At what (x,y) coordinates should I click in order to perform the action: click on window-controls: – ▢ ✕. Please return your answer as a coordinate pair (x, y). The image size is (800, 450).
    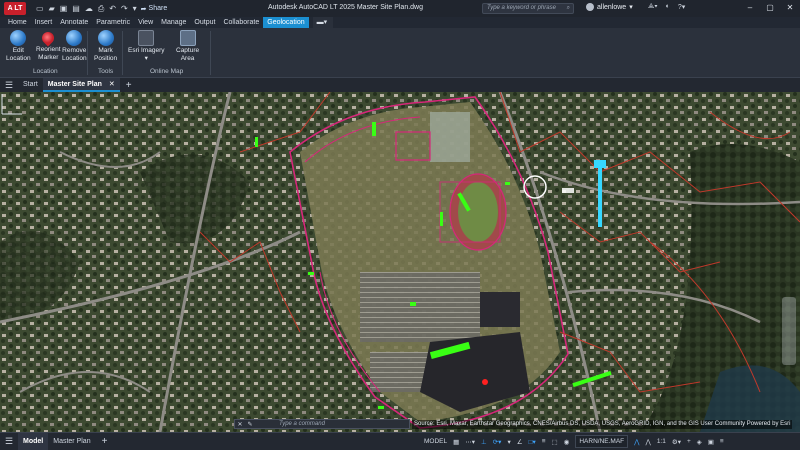
    Looking at the image, I should click on (770, 8).